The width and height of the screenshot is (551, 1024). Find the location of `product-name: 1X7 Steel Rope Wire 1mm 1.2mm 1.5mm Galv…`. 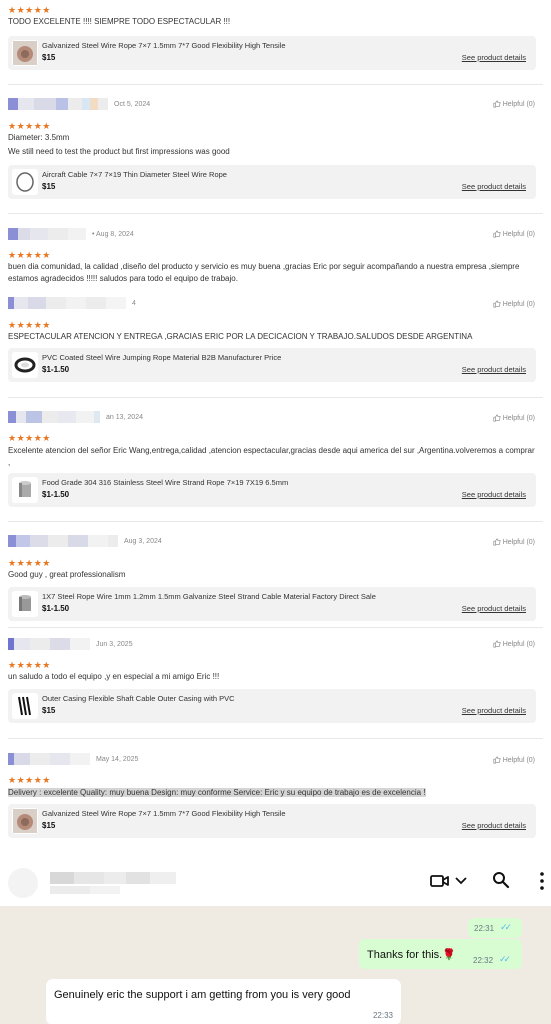

product-name: 1X7 Steel Rope Wire 1mm 1.2mm 1.5mm Galv… is located at coordinates (209, 596).